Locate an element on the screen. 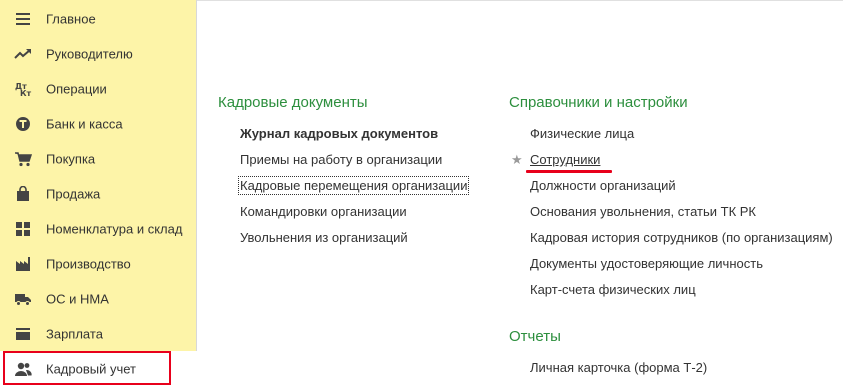 Image resolution: width=843 pixels, height=386 pixels. sidebar-item-purchase: Покупка is located at coordinates (98, 158).